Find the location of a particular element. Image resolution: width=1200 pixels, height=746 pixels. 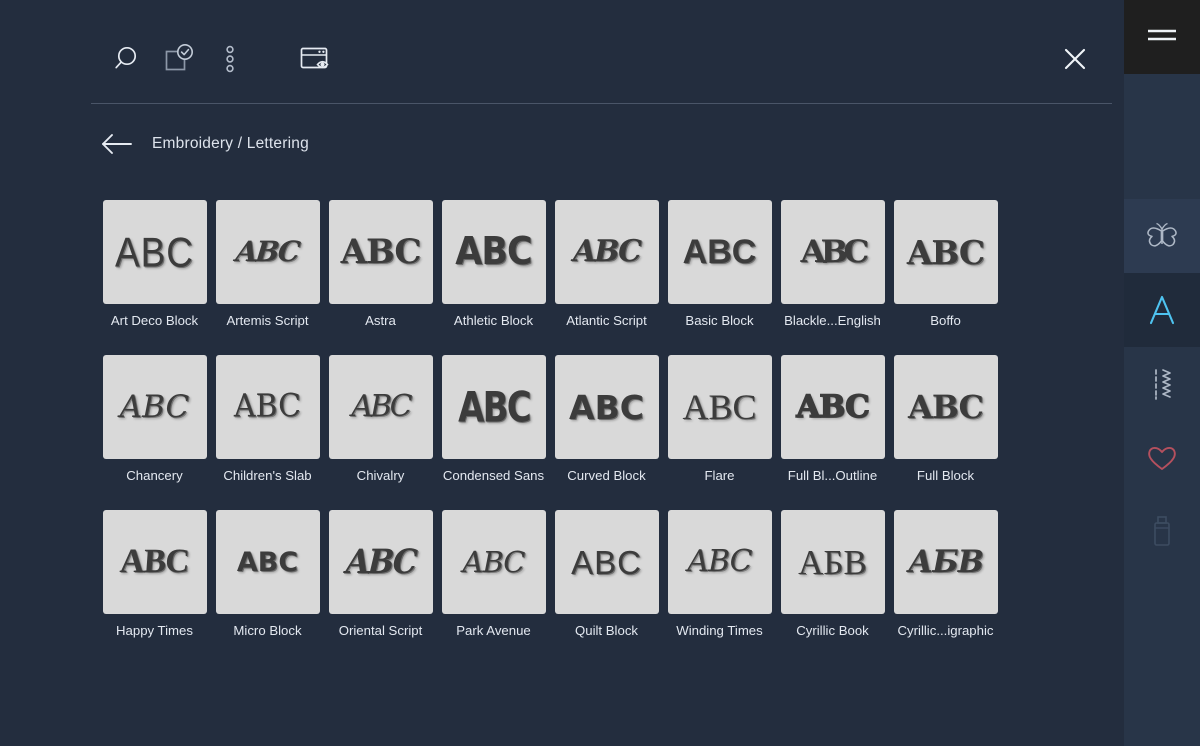

font-tile: ABC Curved Block is located at coordinates (606, 419).